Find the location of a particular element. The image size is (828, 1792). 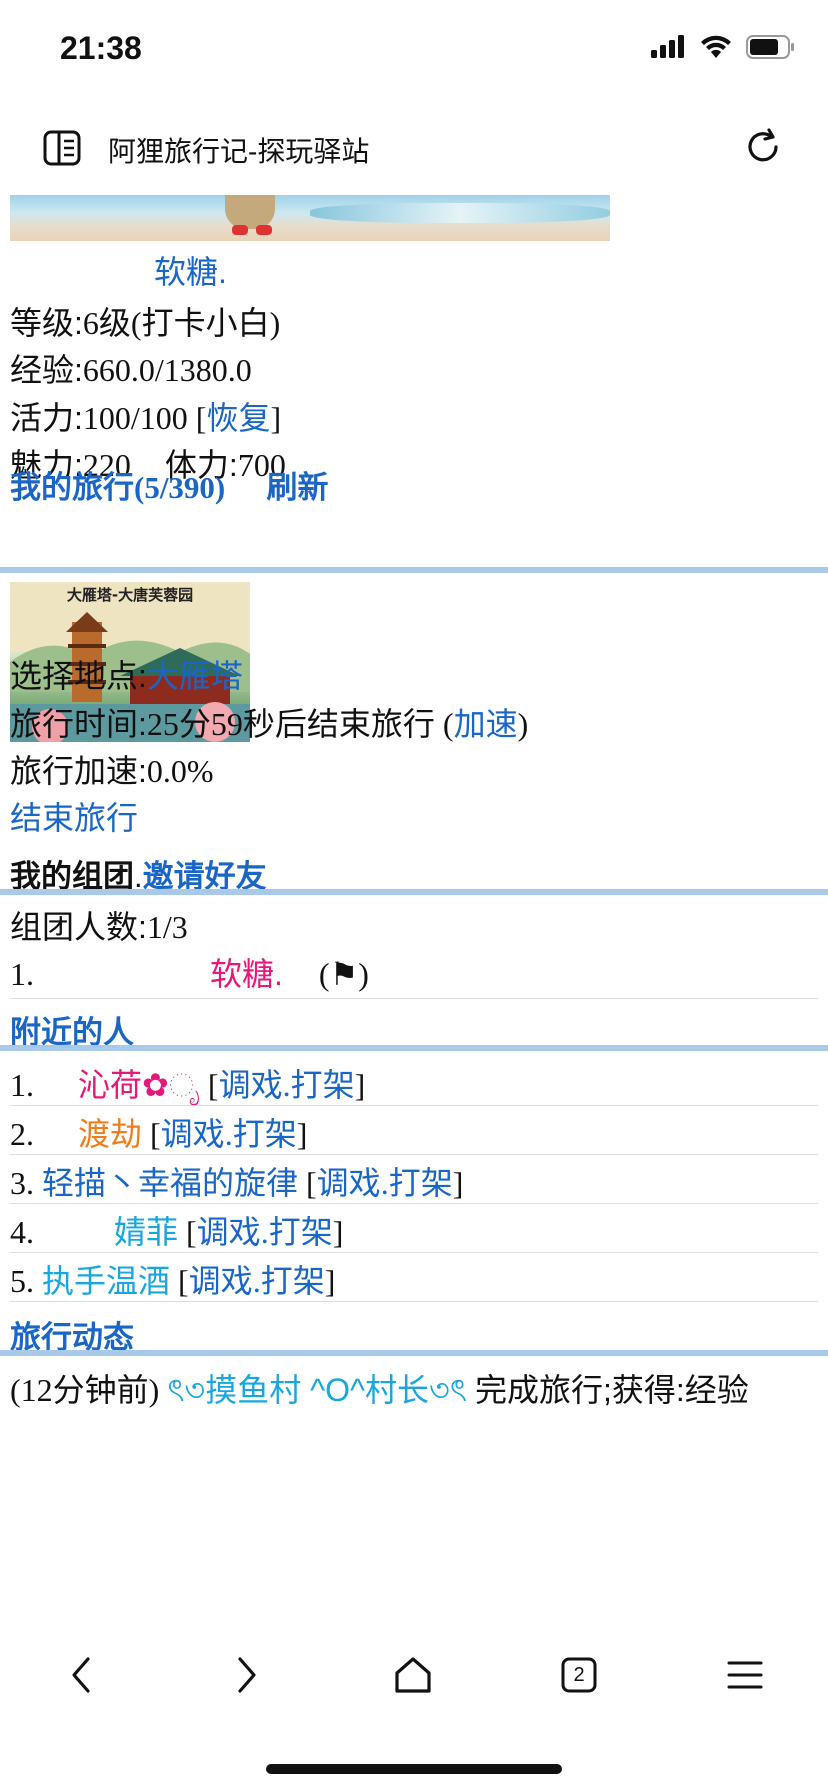

menu-button is located at coordinates (745, 1675).